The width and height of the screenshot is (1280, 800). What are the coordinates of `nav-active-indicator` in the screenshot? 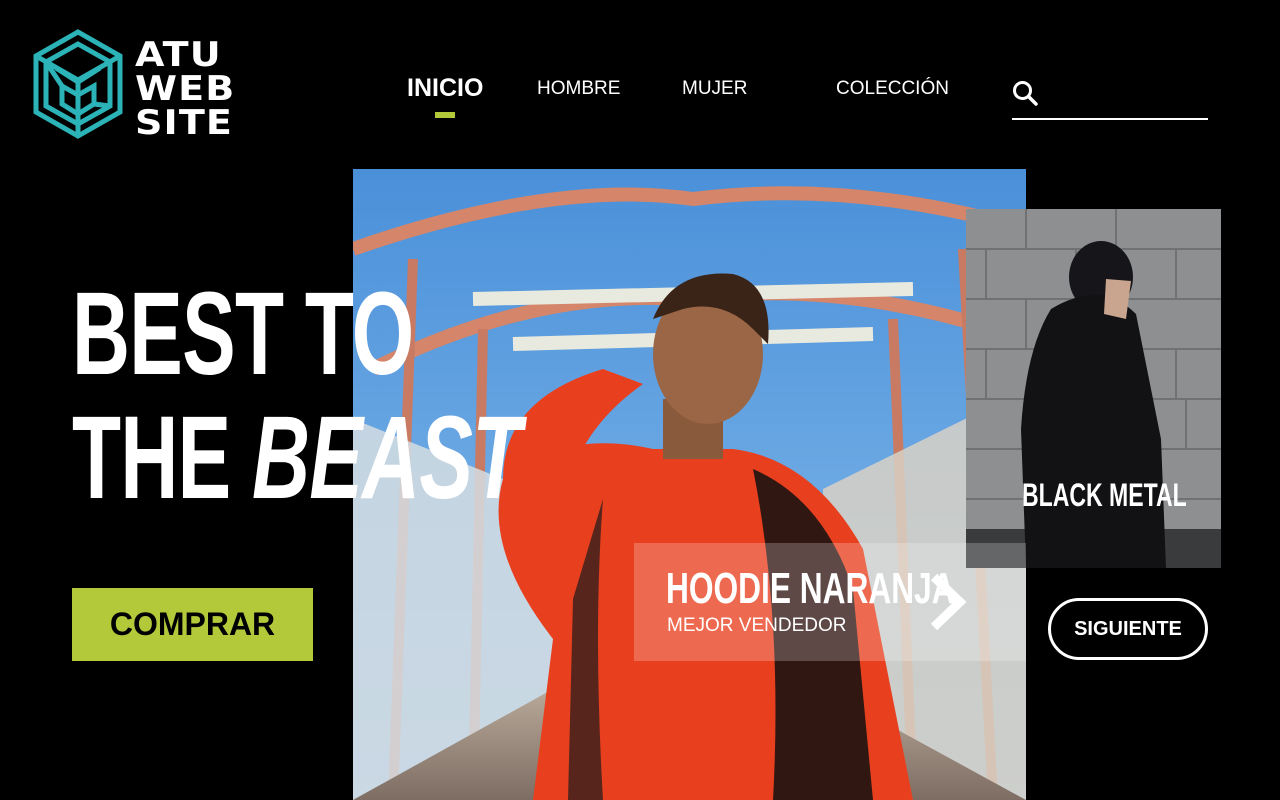 It's located at (445, 115).